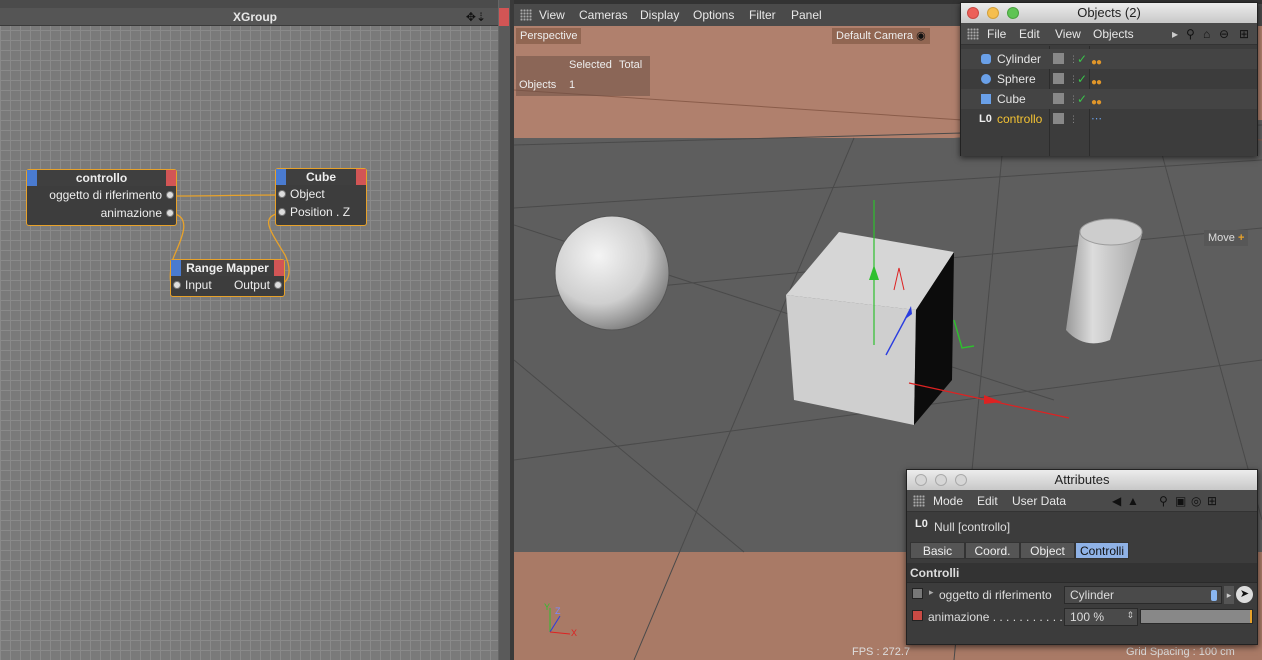 The image size is (1262, 660). What do you see at coordinates (1047, 550) in the screenshot?
I see `tab-object: Object` at bounding box center [1047, 550].